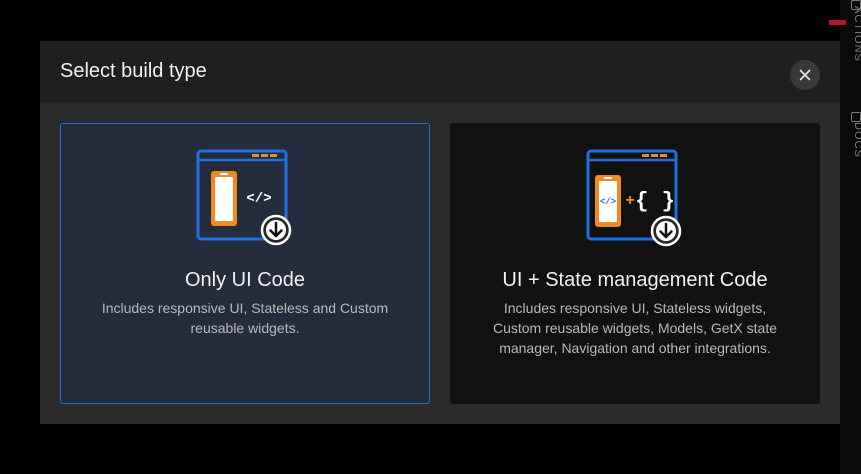 The width and height of the screenshot is (861, 474). I want to click on docs-icon, so click(856, 117).